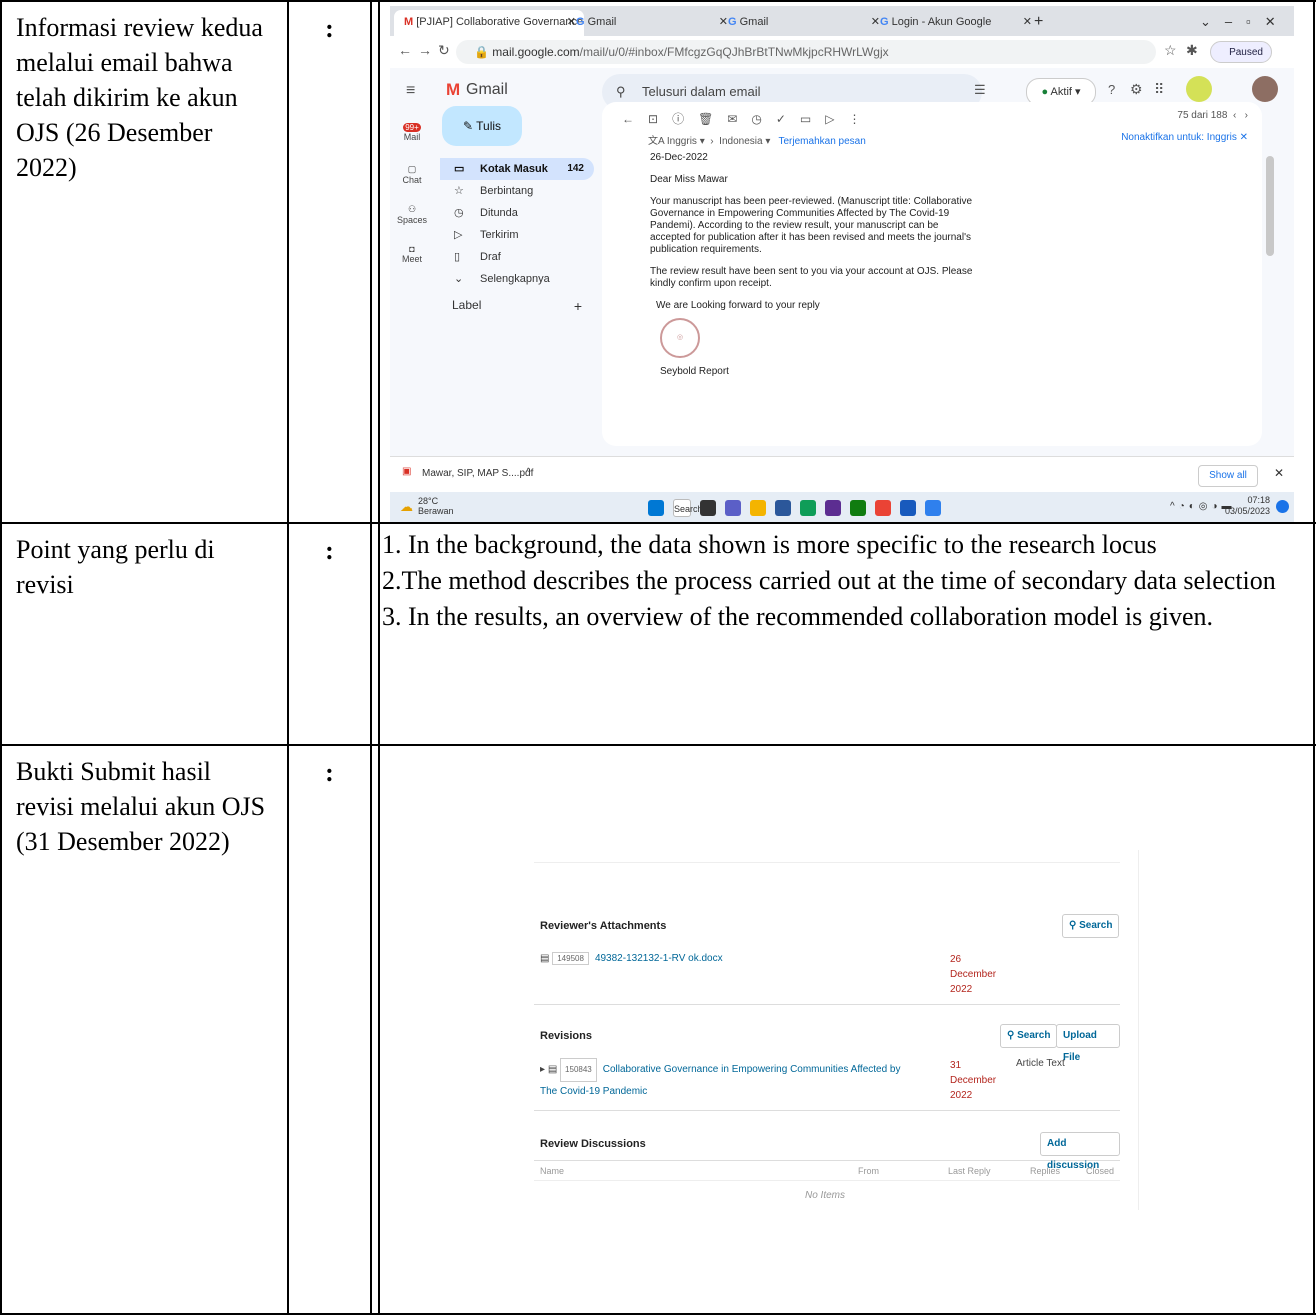  I want to click on notification-icon, so click(1282, 506).